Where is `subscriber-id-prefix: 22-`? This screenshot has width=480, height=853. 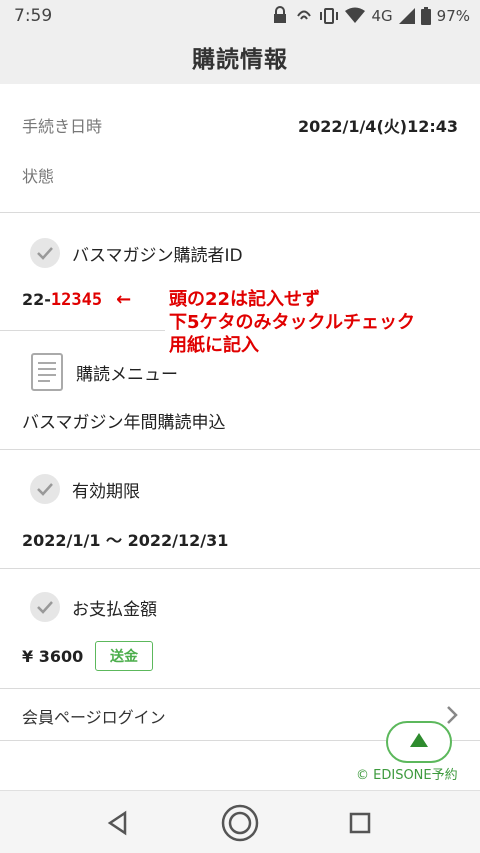
subscriber-id-prefix: 22- is located at coordinates (36, 299).